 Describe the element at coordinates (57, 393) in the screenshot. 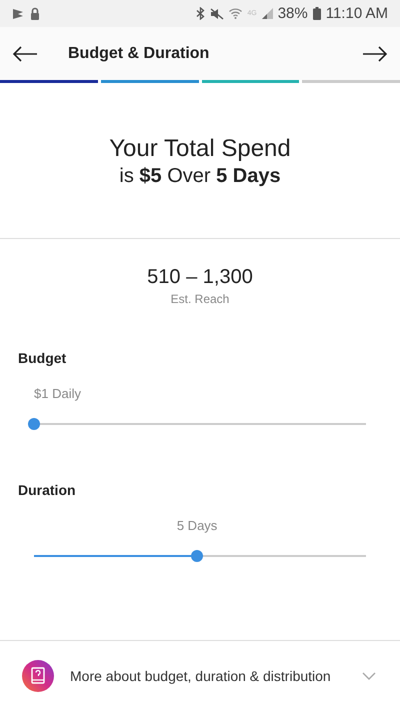

I see `slider-value: $1 Daily` at that location.